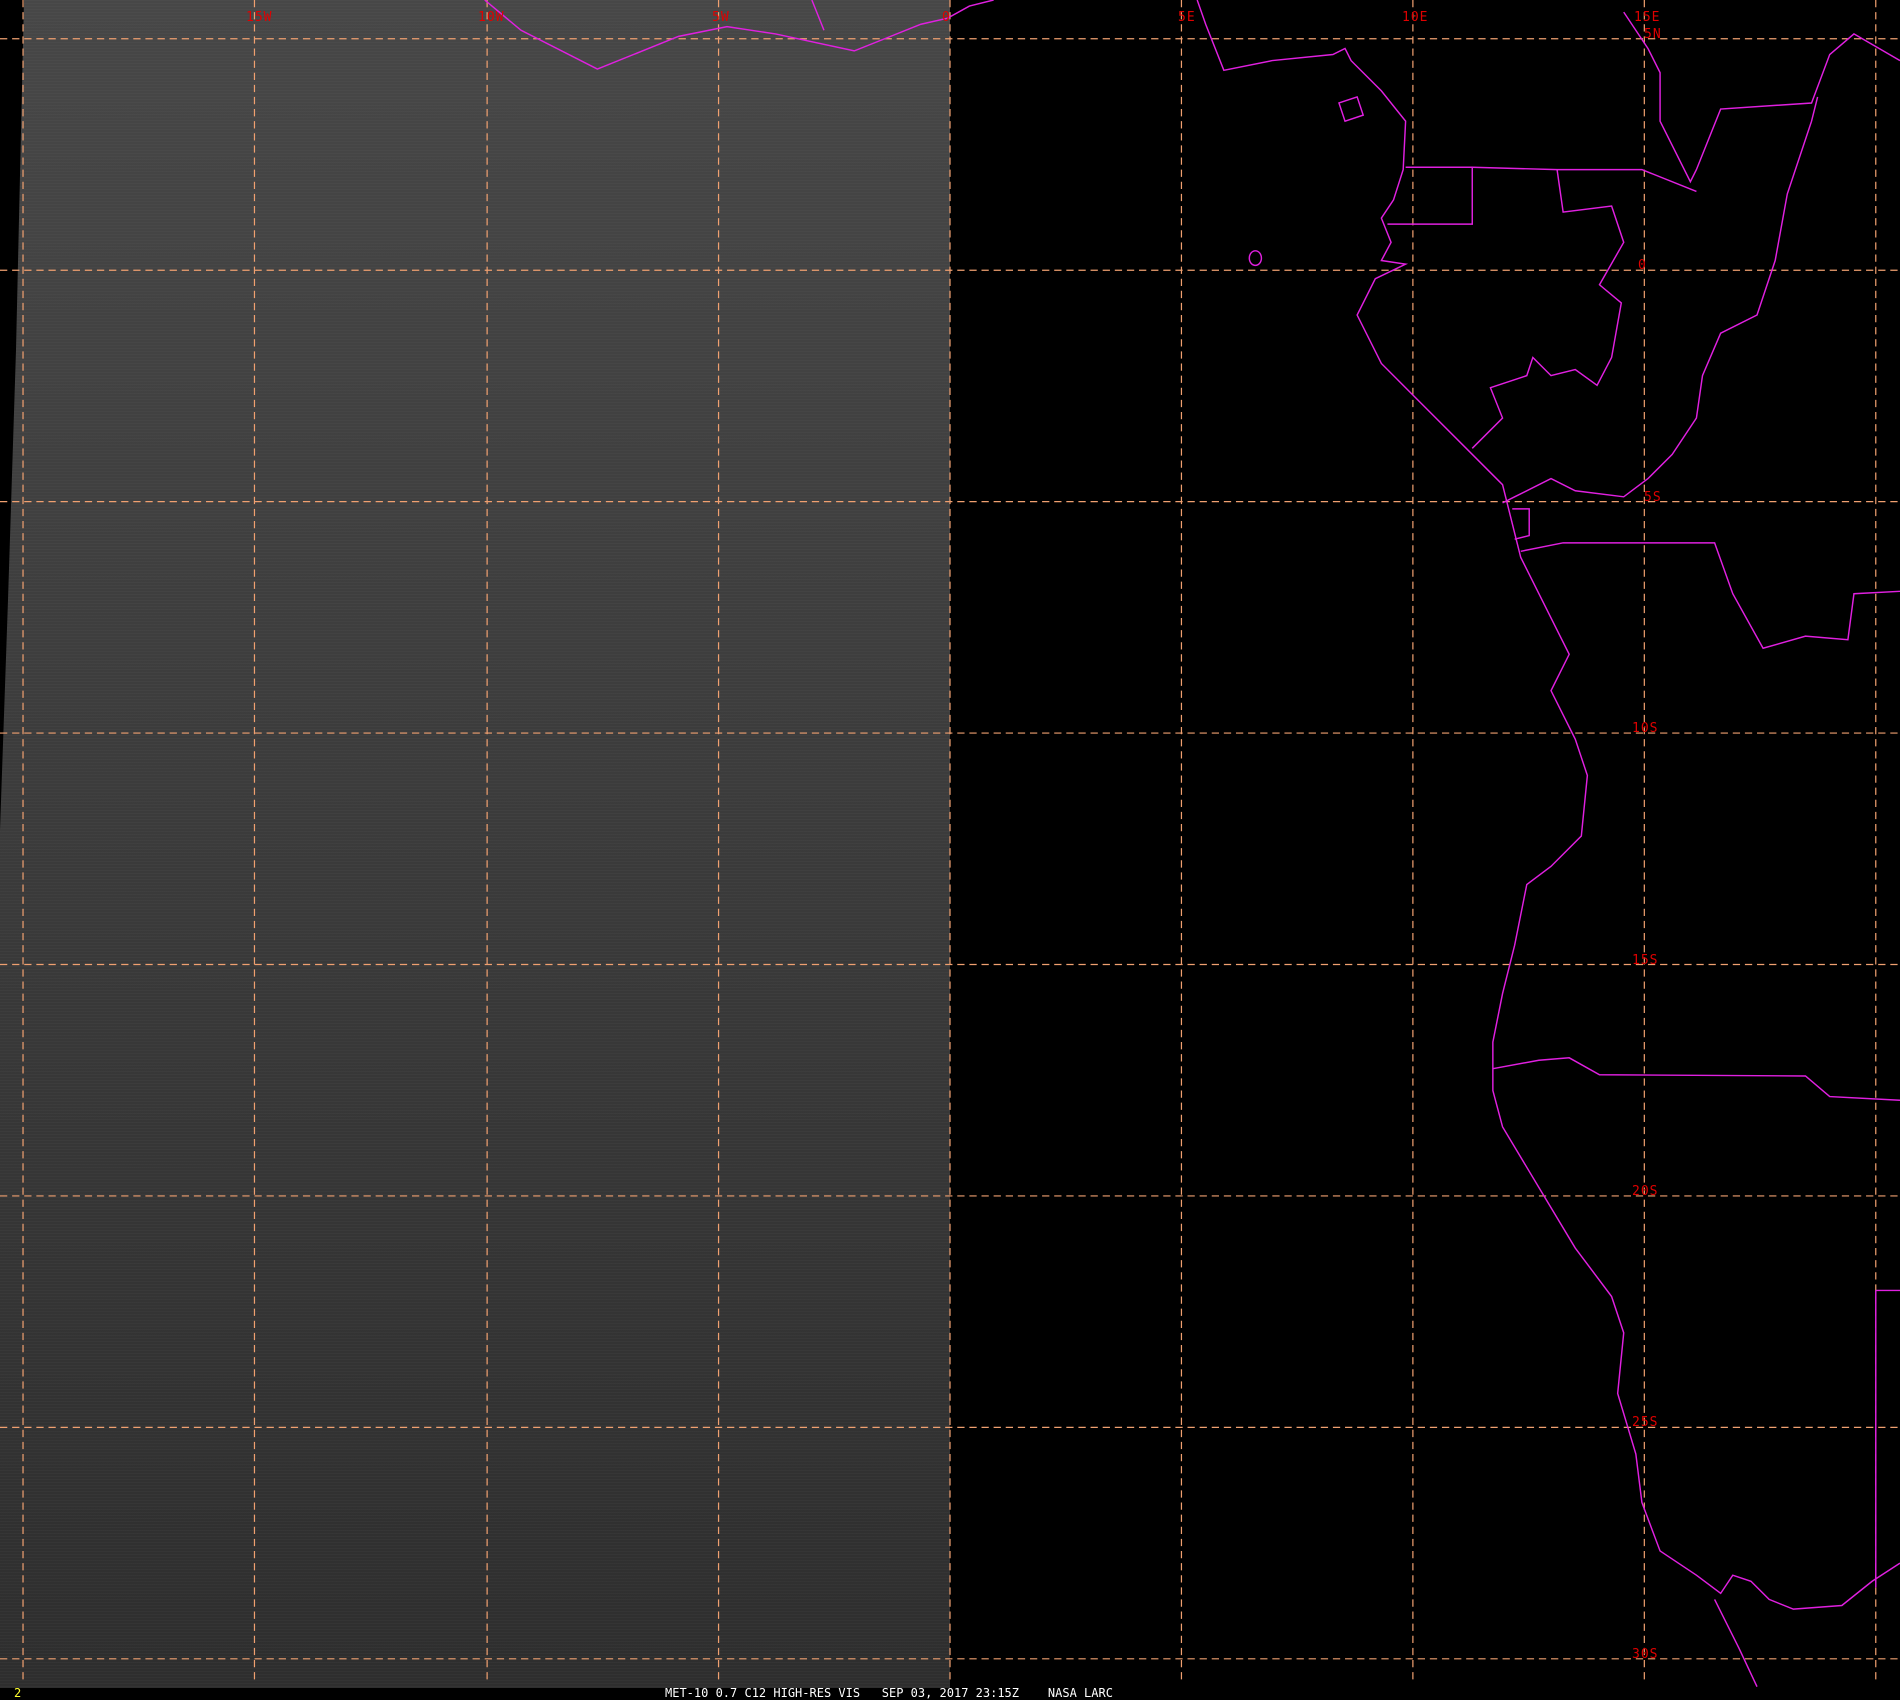 This screenshot has width=1900, height=1700. I want to click on west-africa-coast, so click(739, 35).